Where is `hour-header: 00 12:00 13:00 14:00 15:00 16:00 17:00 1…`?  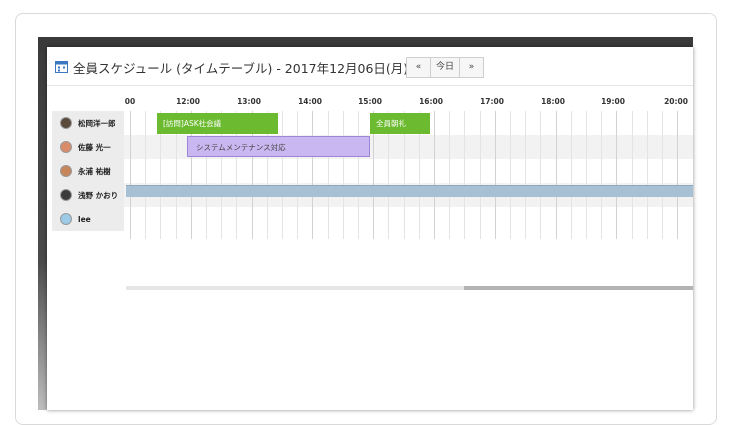 hour-header: 00 12:00 13:00 14:00 15:00 16:00 17:00 1… is located at coordinates (372, 104).